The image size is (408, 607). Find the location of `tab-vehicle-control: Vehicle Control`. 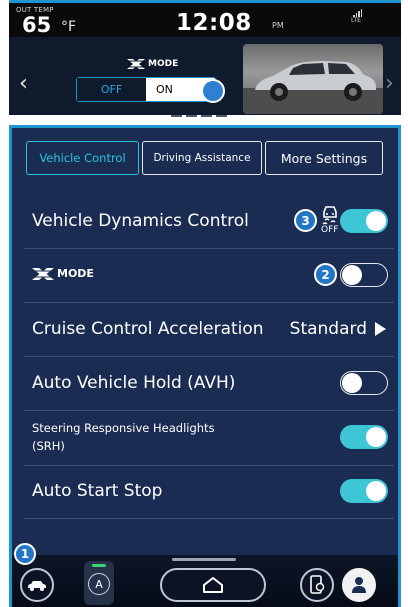

tab-vehicle-control: Vehicle Control is located at coordinates (82, 158).